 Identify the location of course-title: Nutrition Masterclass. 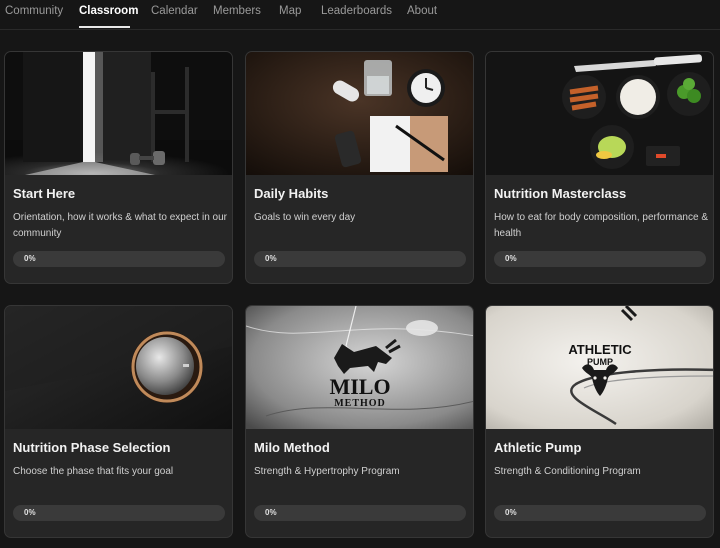
(560, 193).